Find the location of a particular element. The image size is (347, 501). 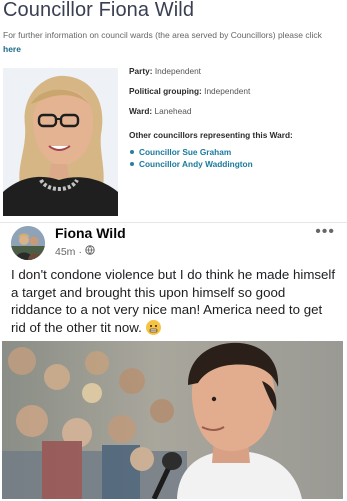

grimace-emoji-icon is located at coordinates (153, 327).